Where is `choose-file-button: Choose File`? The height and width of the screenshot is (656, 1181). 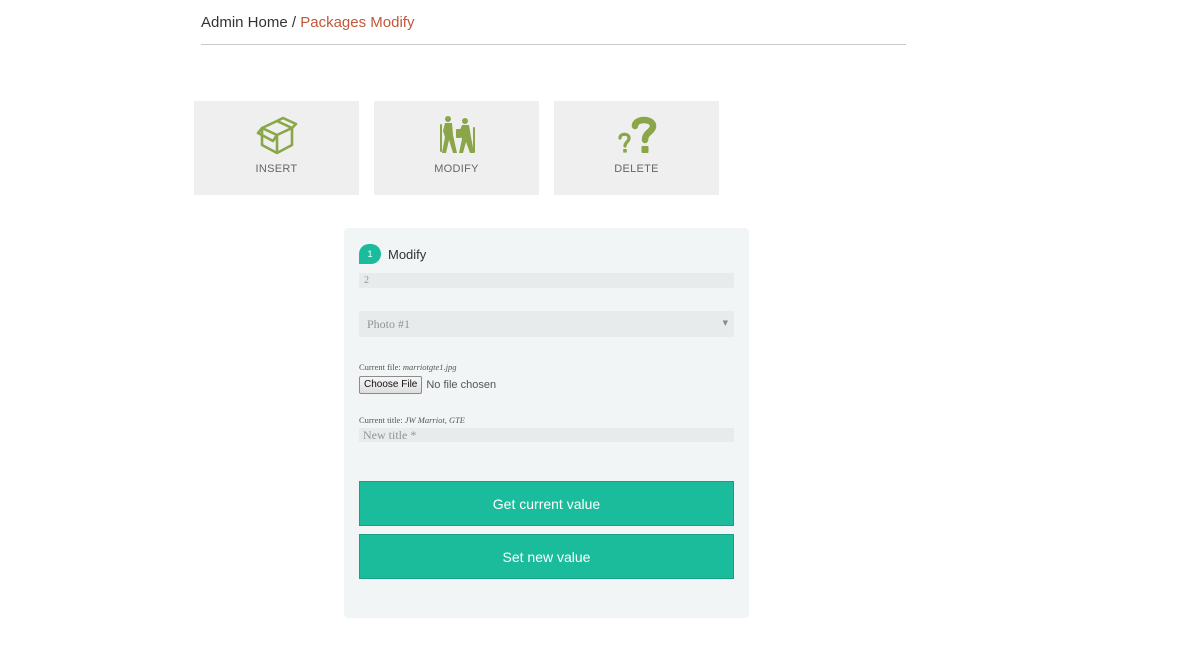
choose-file-button: Choose File is located at coordinates (391, 385).